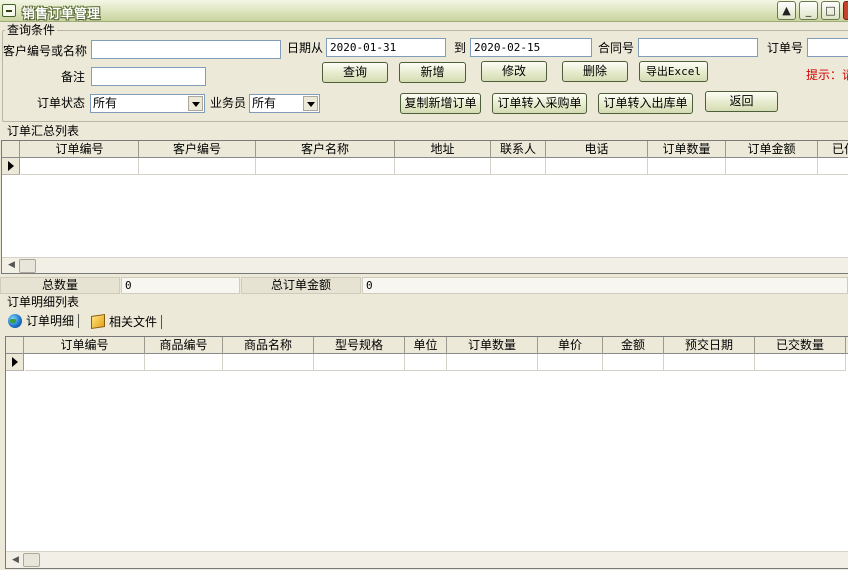 The width and height of the screenshot is (848, 570). I want to click on summary-grid-header: 订单编号 客户编号 客户名称 地址 联系人 电话 订单数量 订单金额 已付, so click(425, 149).